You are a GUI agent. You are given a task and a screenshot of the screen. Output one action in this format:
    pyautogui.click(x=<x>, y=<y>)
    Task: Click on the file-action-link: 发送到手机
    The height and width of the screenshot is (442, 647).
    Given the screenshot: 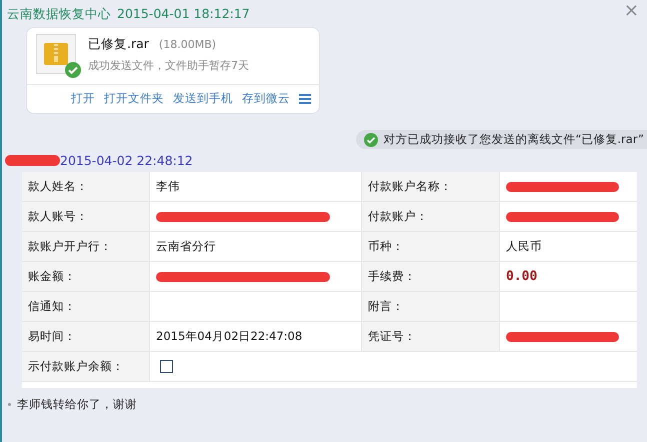 What is the action you would take?
    pyautogui.click(x=203, y=98)
    